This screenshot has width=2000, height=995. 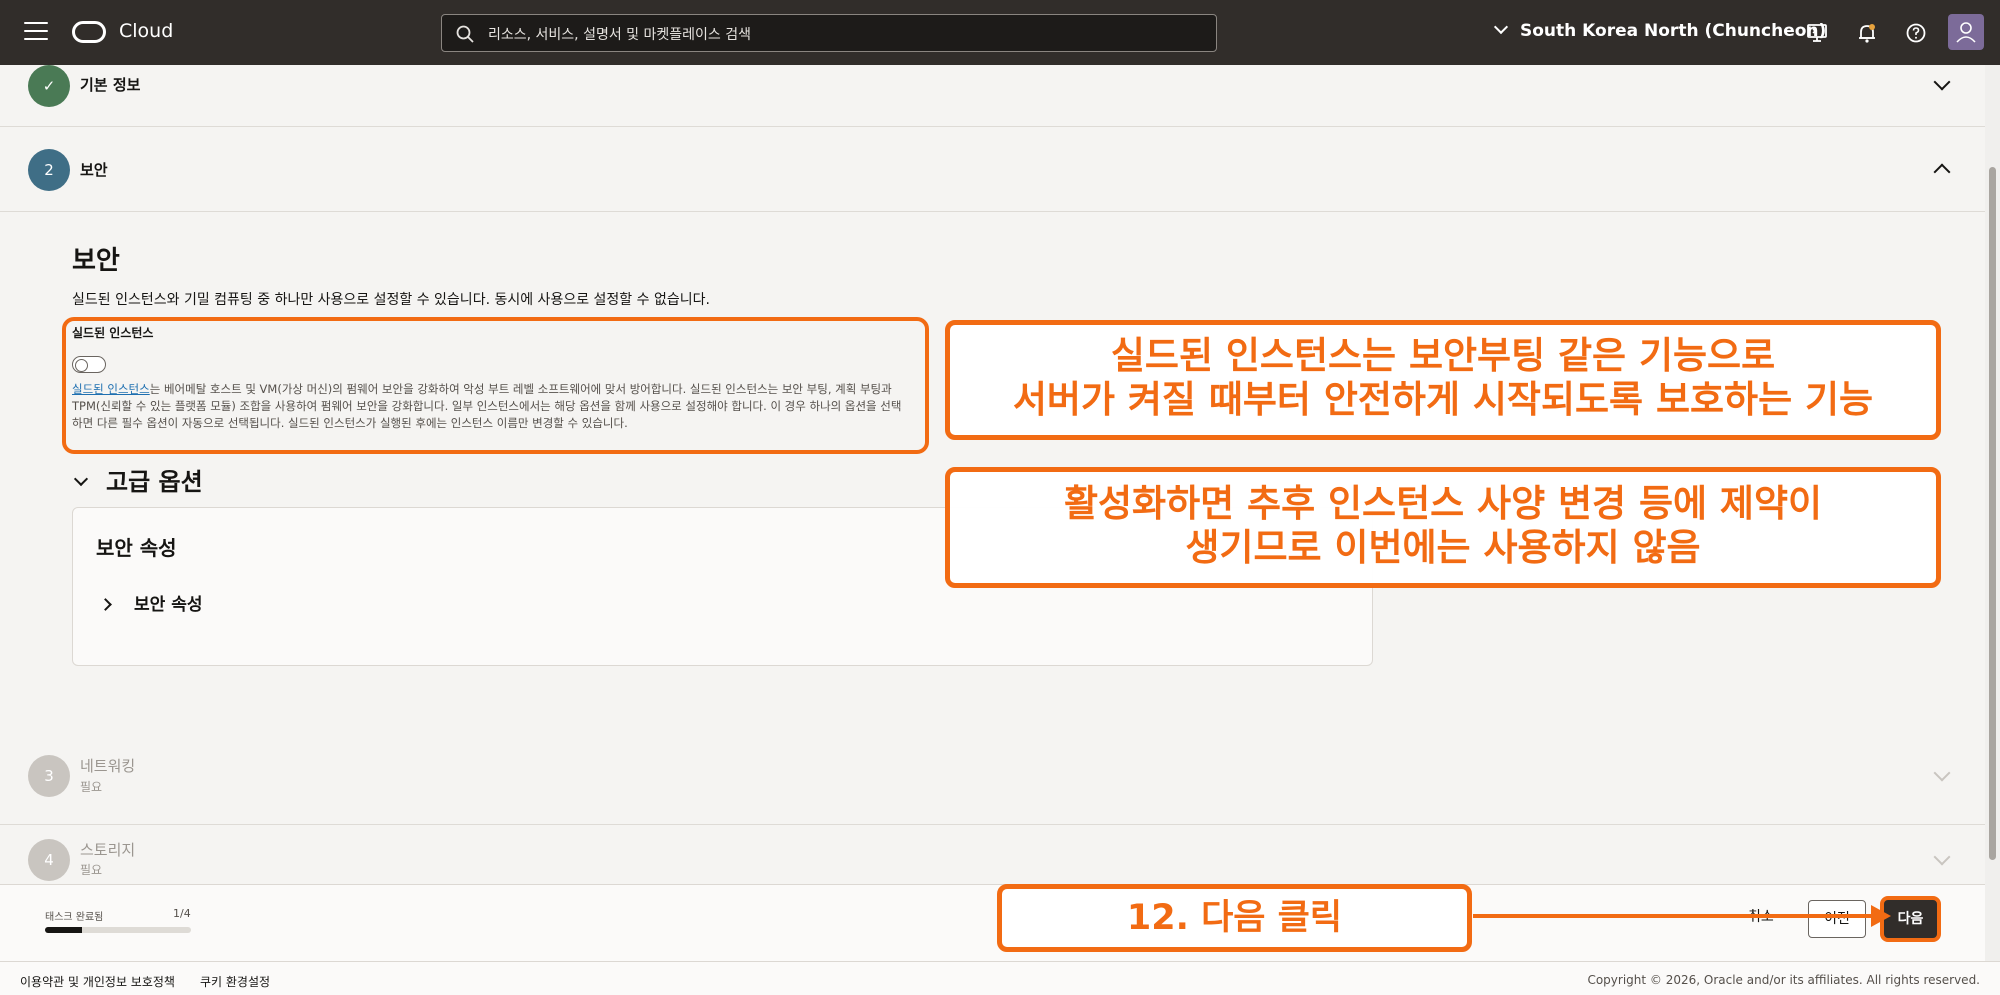 I want to click on step-title: 네트워킹, so click(x=108, y=766).